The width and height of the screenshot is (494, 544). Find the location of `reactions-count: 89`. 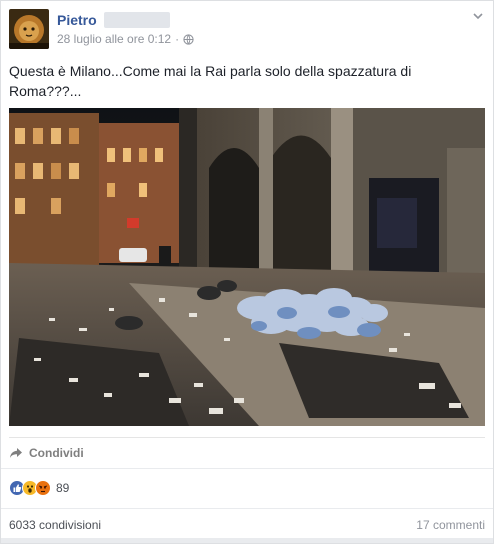

reactions-count: 89 is located at coordinates (63, 488).